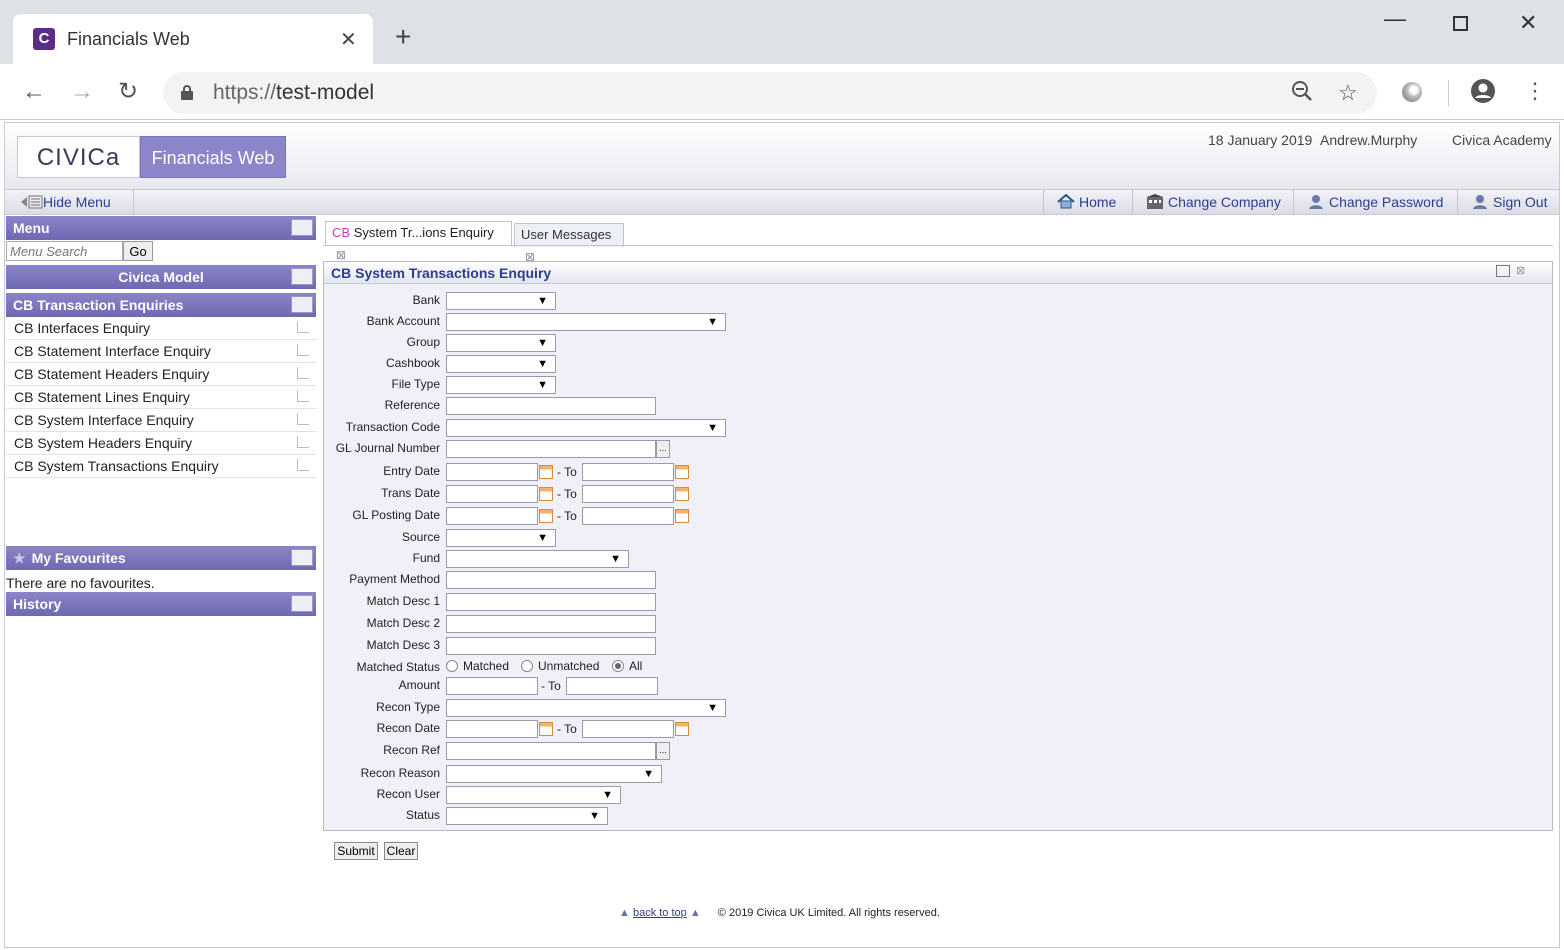  Describe the element at coordinates (341, 255) in the screenshot. I see `close-tab-icon: ⊠` at that location.